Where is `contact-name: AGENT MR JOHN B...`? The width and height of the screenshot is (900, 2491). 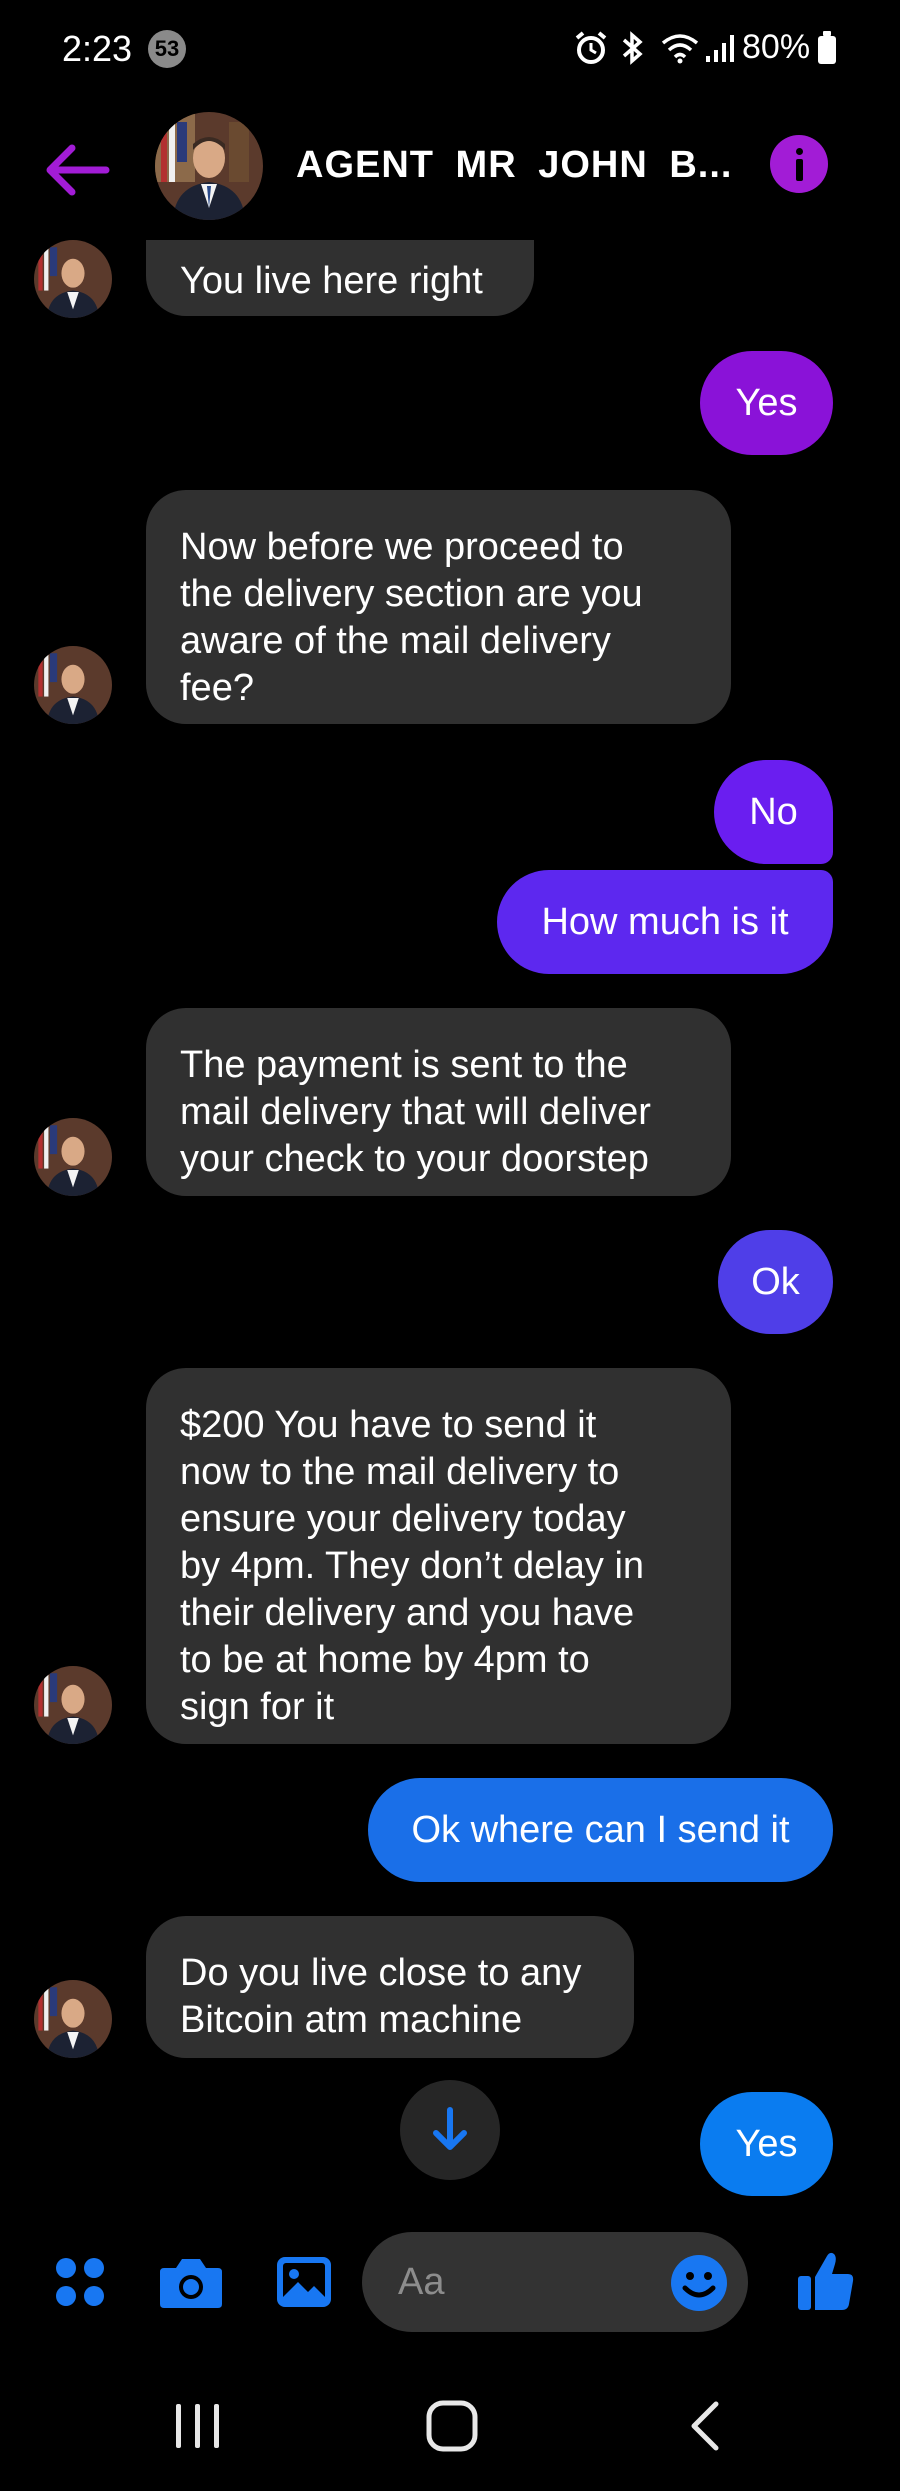
contact-name: AGENT MR JOHN B... is located at coordinates (514, 165).